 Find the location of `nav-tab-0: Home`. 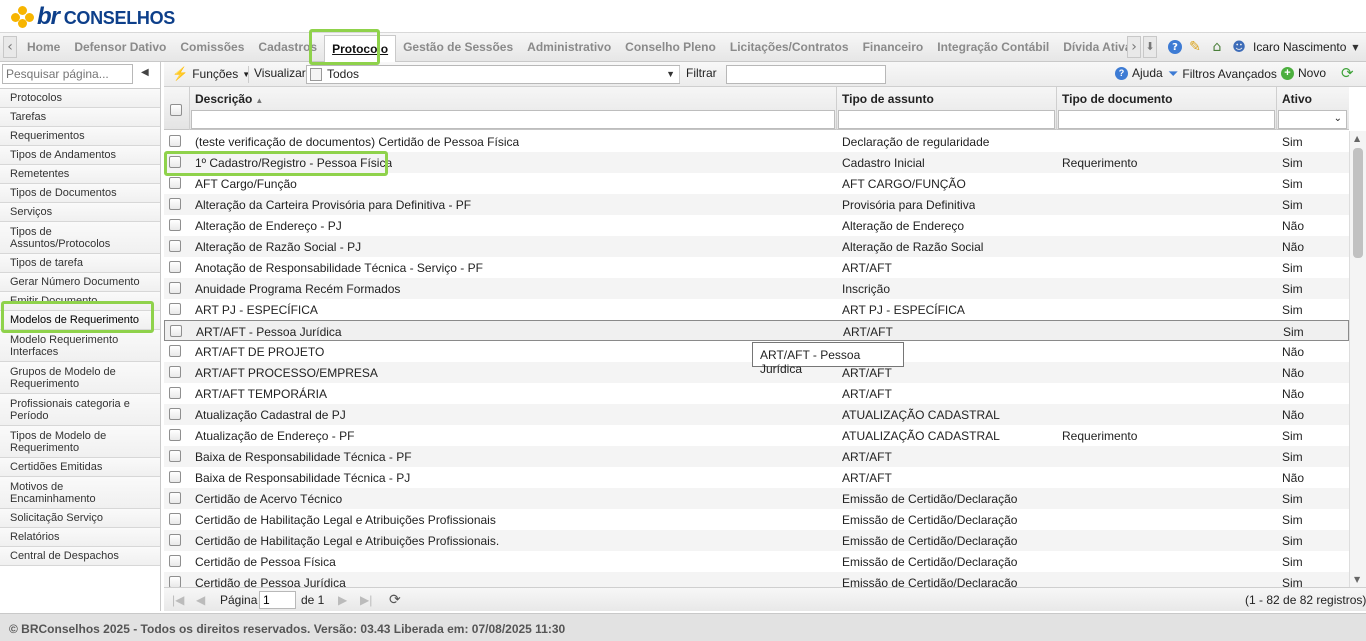

nav-tab-0: Home is located at coordinates (43, 47).